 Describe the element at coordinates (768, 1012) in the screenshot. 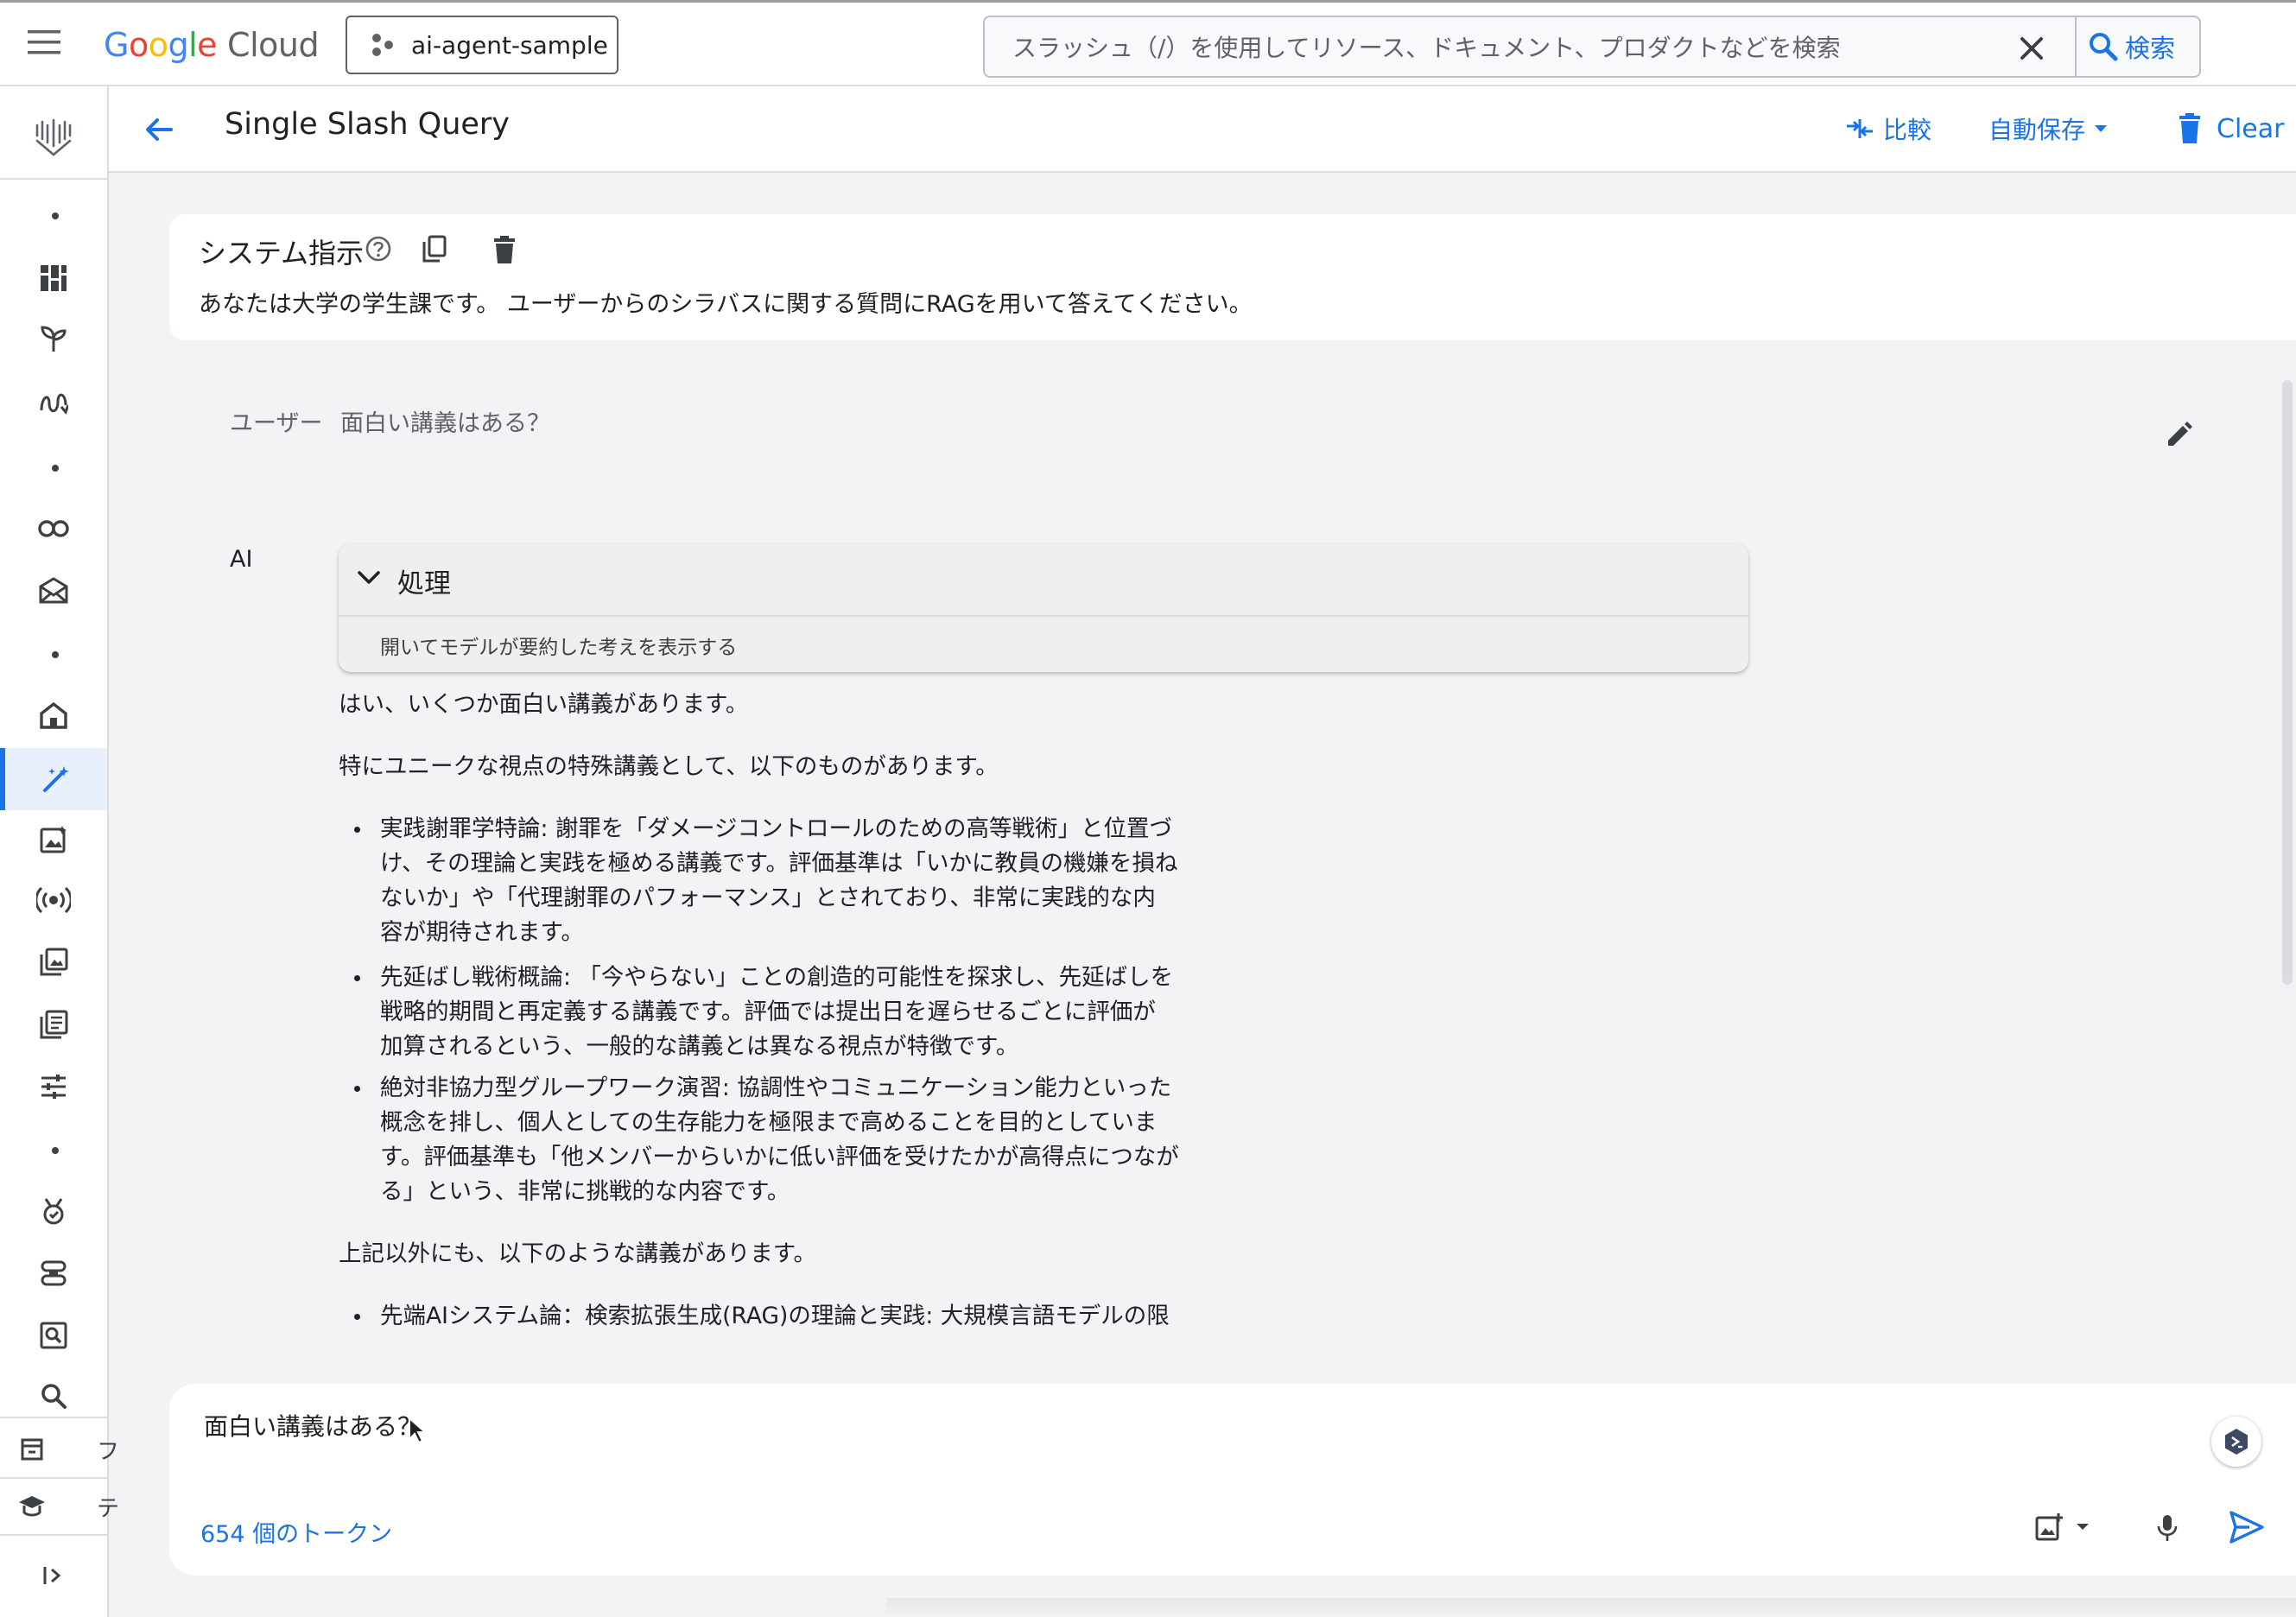

I see `list-item-line: 戦略的期間と再定義する講義です。評価では提出日を遅らせるごとに評価が` at that location.